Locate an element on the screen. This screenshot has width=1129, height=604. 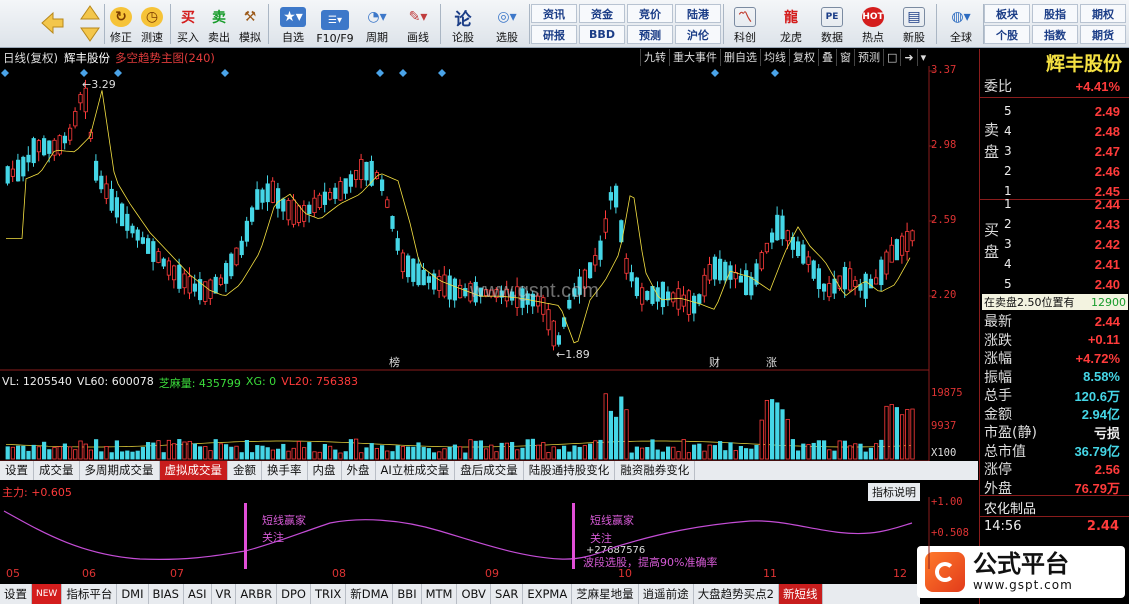
indicator-tab: 陆股通持股变化 is located at coordinates (570, 470).